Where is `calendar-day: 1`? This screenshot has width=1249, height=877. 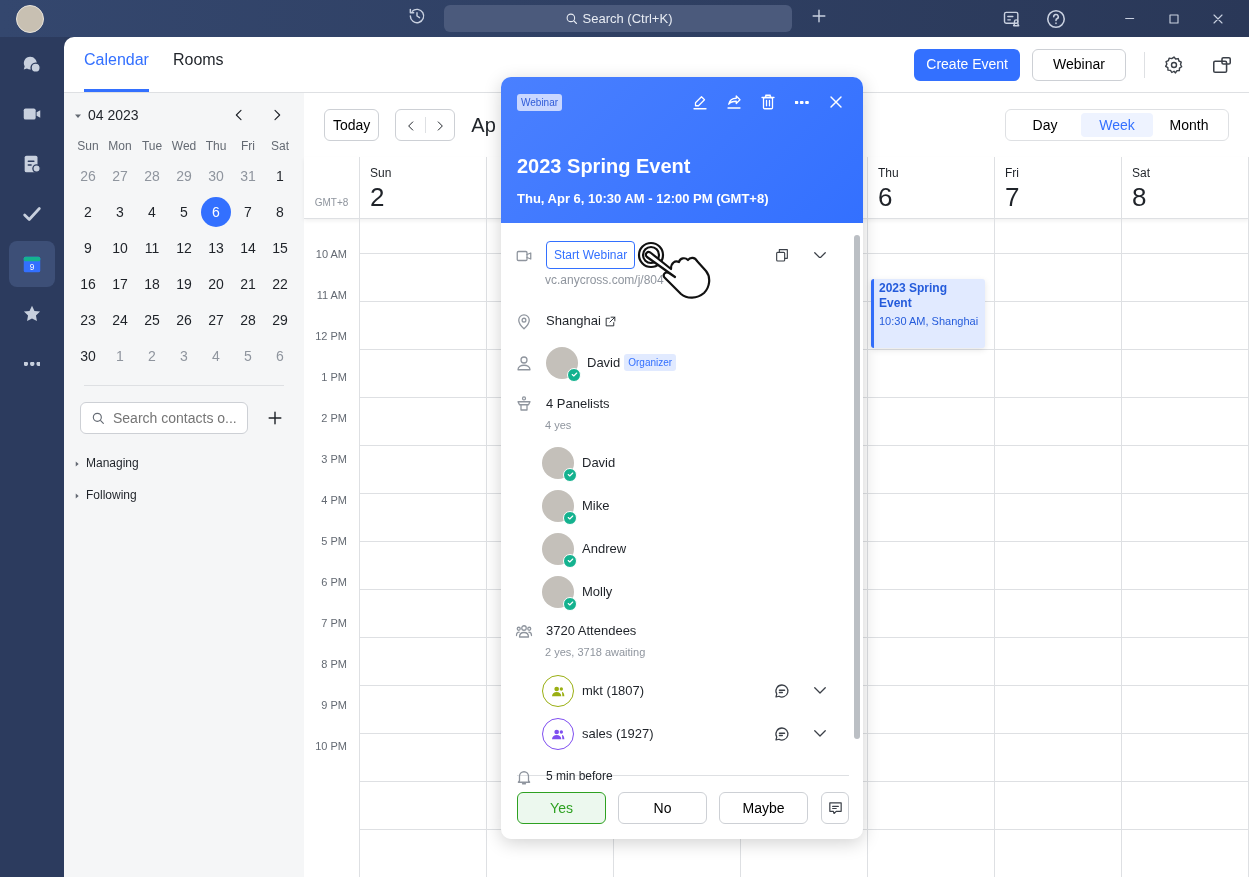 calendar-day: 1 is located at coordinates (280, 176).